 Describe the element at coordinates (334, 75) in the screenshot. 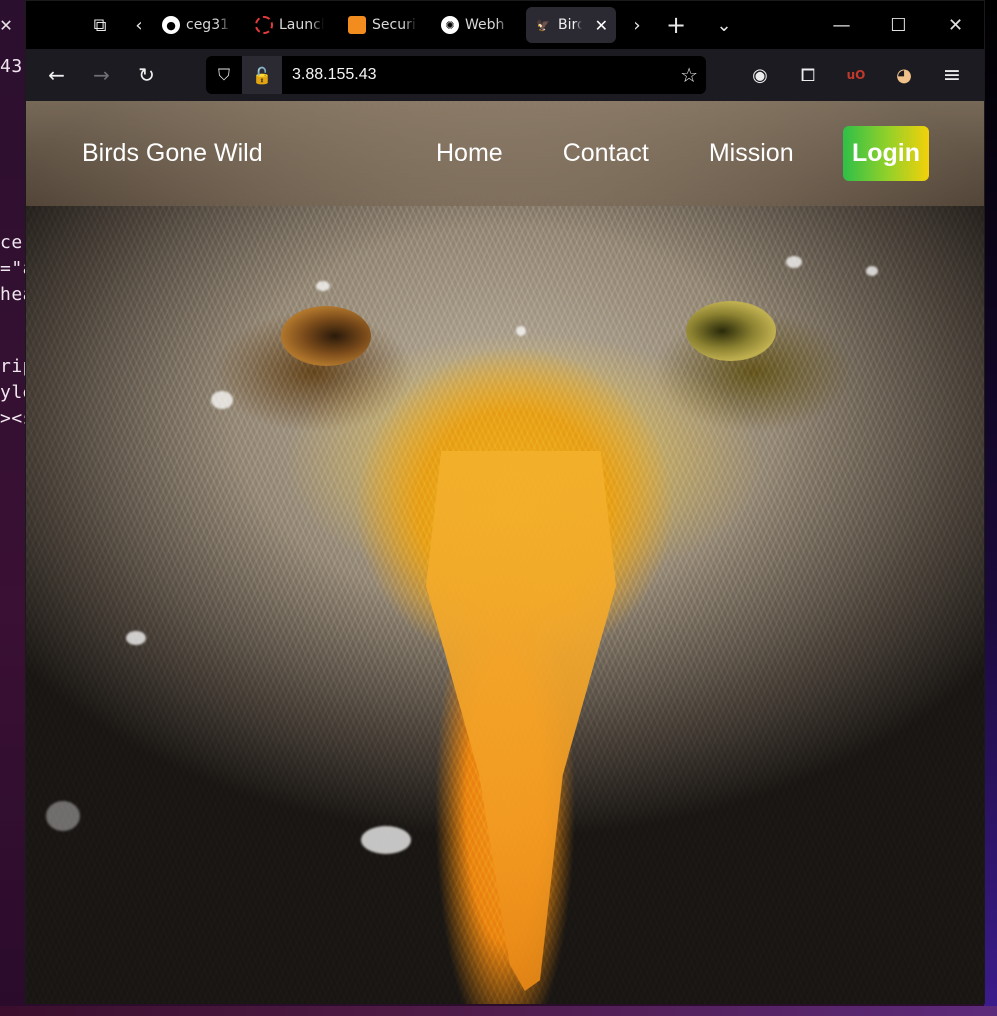

I see `url-text: 3.88.155.43` at that location.